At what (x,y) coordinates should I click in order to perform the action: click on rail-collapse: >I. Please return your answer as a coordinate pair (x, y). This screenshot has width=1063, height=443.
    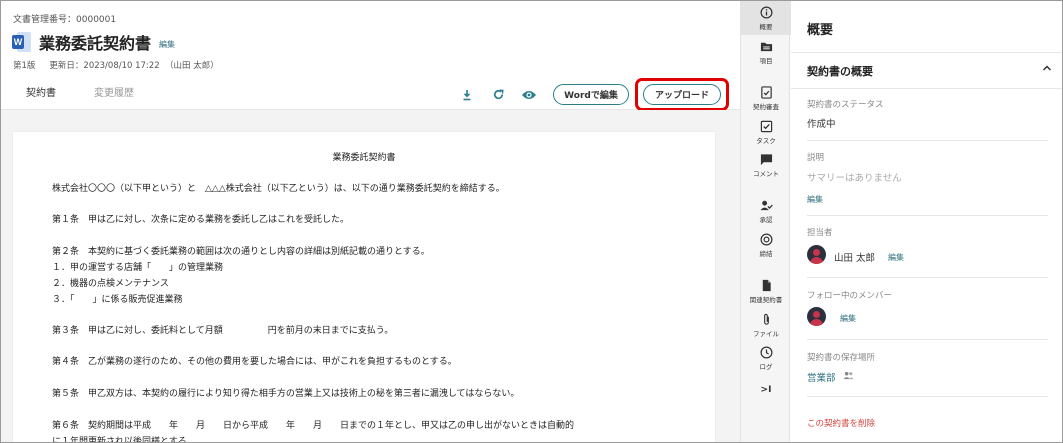
    Looking at the image, I should click on (766, 390).